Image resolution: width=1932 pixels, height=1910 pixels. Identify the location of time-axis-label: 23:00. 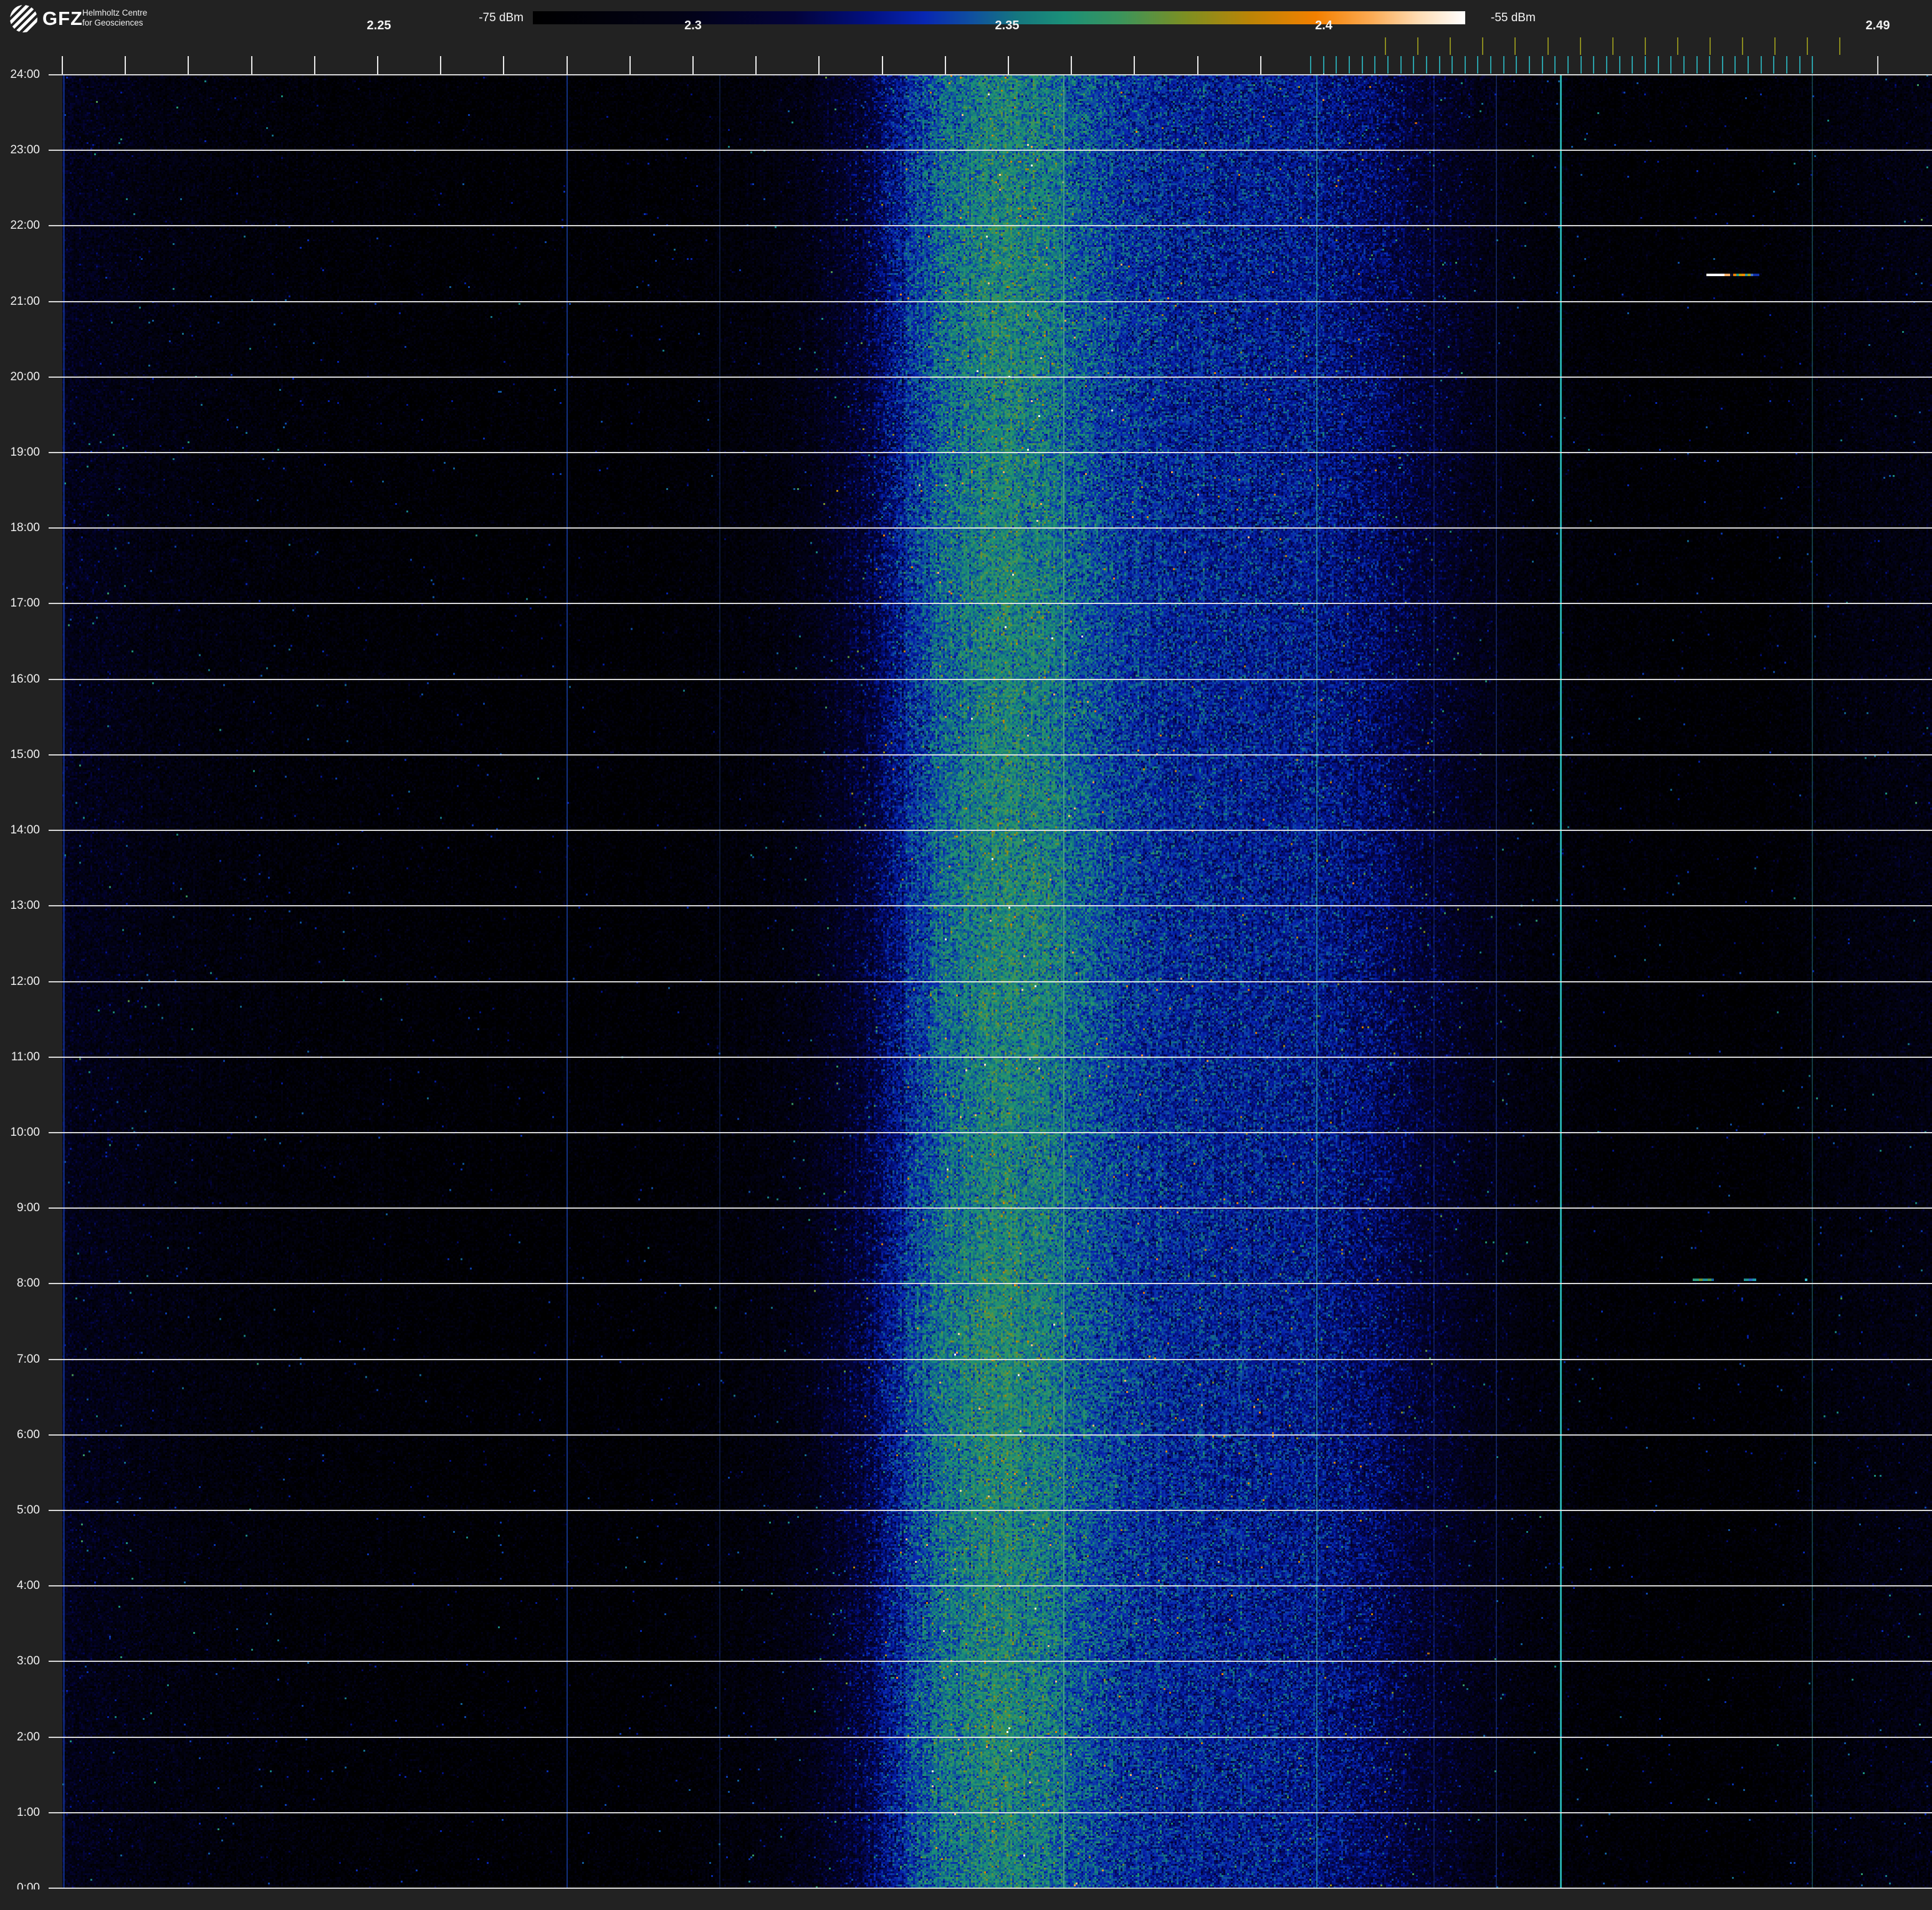
(25, 150).